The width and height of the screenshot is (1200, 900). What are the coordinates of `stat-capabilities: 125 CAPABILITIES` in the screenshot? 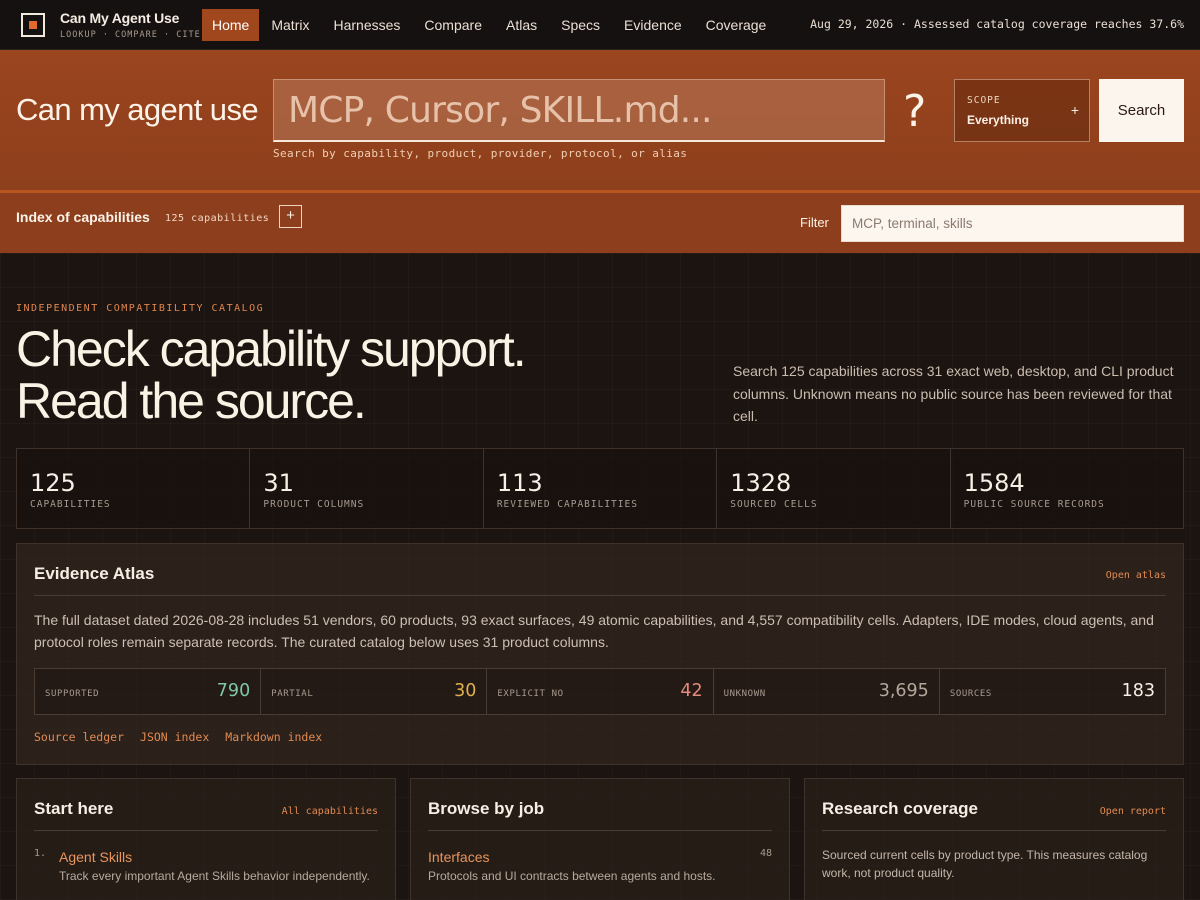 It's located at (134, 488).